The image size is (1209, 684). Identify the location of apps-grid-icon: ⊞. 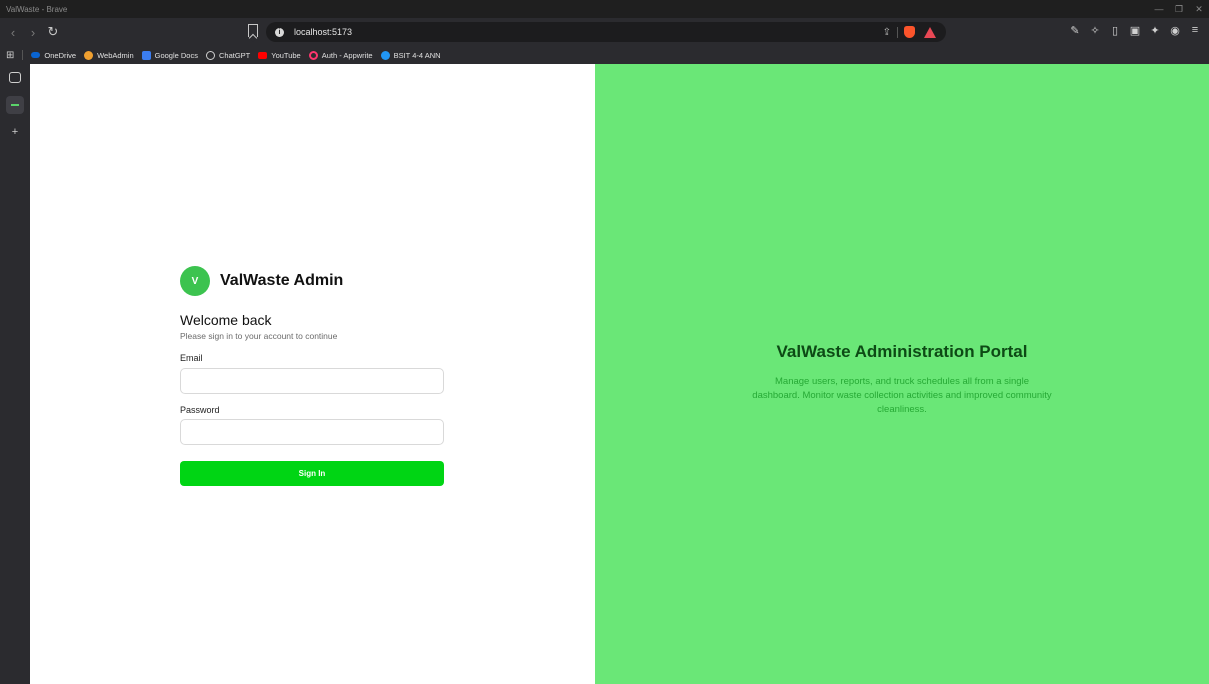
(10, 55).